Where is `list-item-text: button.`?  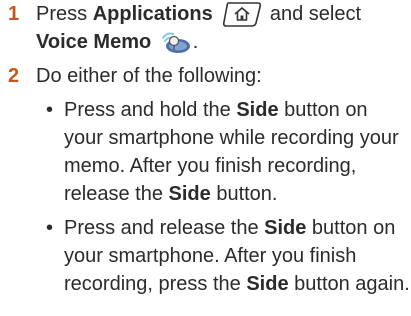
list-item-text: button. is located at coordinates (244, 194).